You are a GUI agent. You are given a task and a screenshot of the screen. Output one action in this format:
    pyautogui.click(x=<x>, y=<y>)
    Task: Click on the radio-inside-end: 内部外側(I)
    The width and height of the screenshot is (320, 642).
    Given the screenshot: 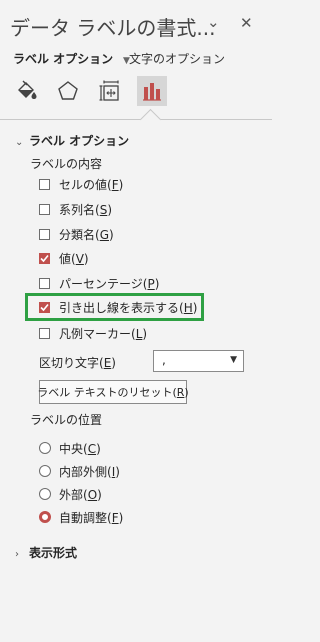 What is the action you would take?
    pyautogui.click(x=79, y=471)
    